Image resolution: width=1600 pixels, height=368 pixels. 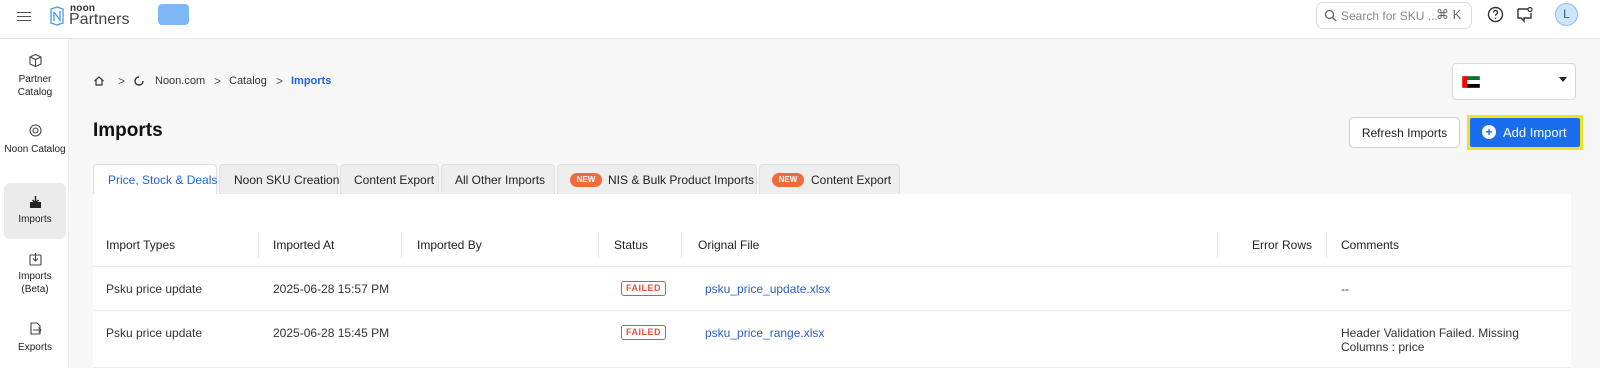 I want to click on tab-content-export: Content Export, so click(x=389, y=179).